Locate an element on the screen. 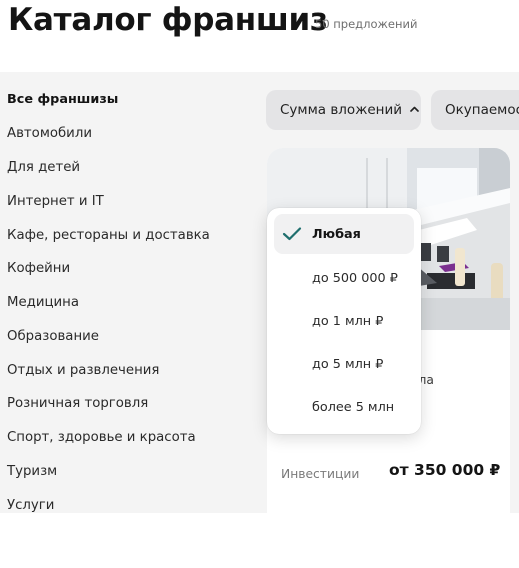 Image resolution: width=519 pixels, height=568 pixels. investment-filter-button: Сумма вложений is located at coordinates (343, 110).